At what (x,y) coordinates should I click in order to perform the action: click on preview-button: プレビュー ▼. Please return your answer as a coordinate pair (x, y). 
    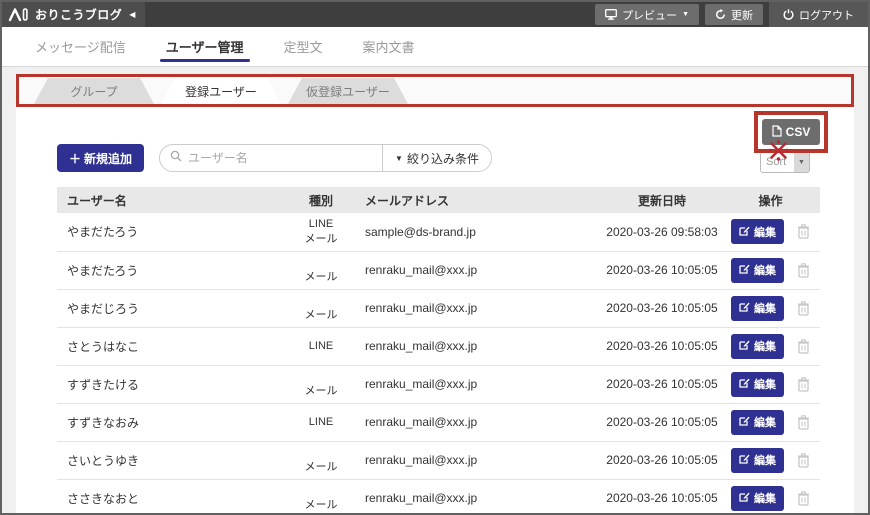
    Looking at the image, I should click on (647, 14).